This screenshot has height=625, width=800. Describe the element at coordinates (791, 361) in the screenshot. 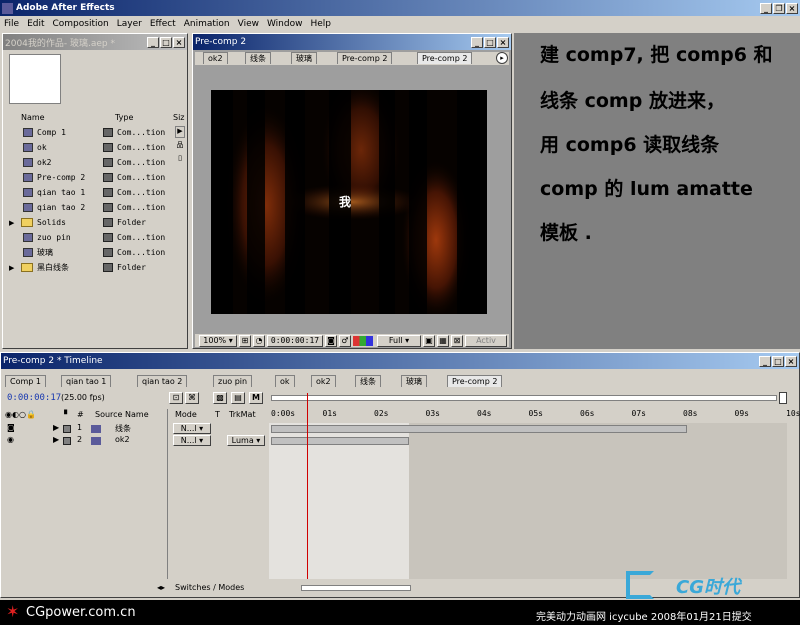

I see `timeline-close-button: ×` at that location.